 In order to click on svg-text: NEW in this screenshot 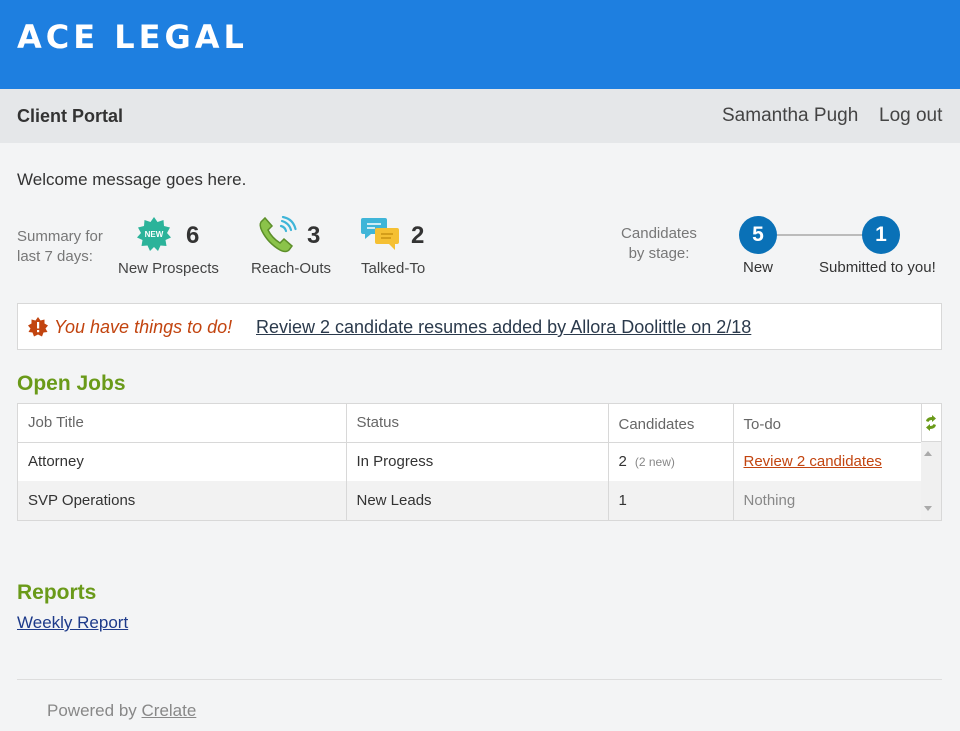, I will do `click(154, 234)`.